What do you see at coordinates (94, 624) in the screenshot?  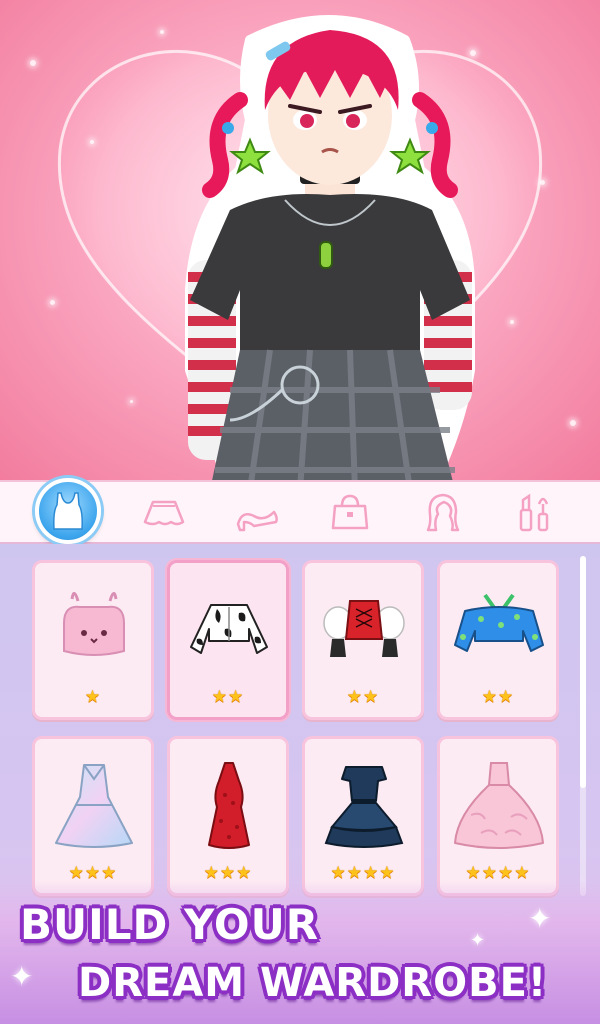 I see `bunny-crop-top-icon` at bounding box center [94, 624].